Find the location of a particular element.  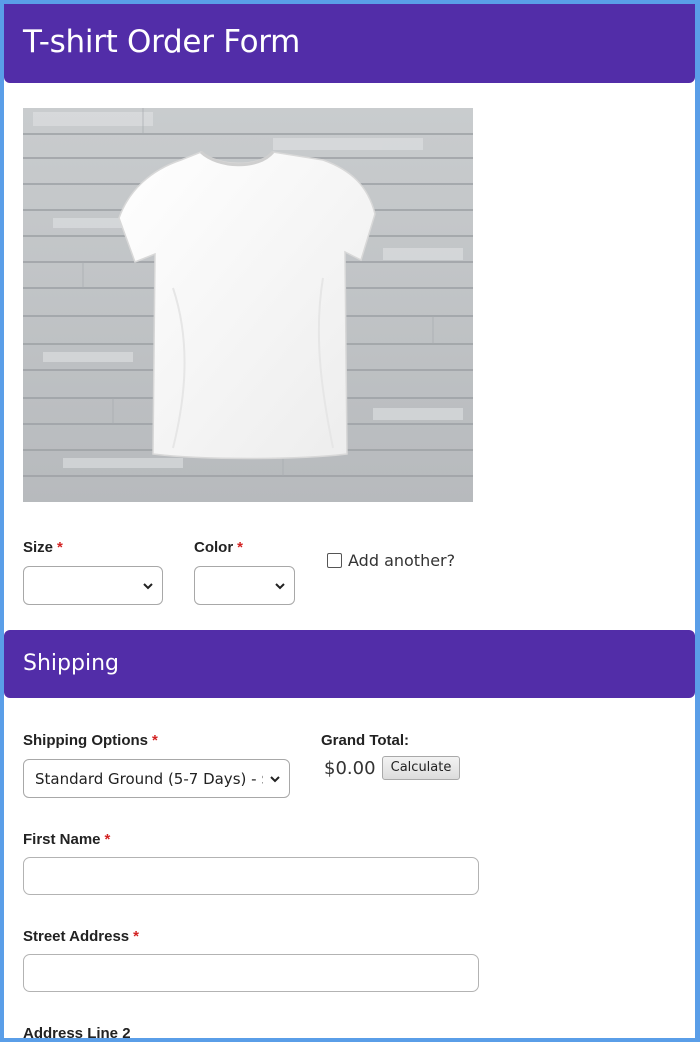

grand-total-label: Grand Total: is located at coordinates (365, 740).